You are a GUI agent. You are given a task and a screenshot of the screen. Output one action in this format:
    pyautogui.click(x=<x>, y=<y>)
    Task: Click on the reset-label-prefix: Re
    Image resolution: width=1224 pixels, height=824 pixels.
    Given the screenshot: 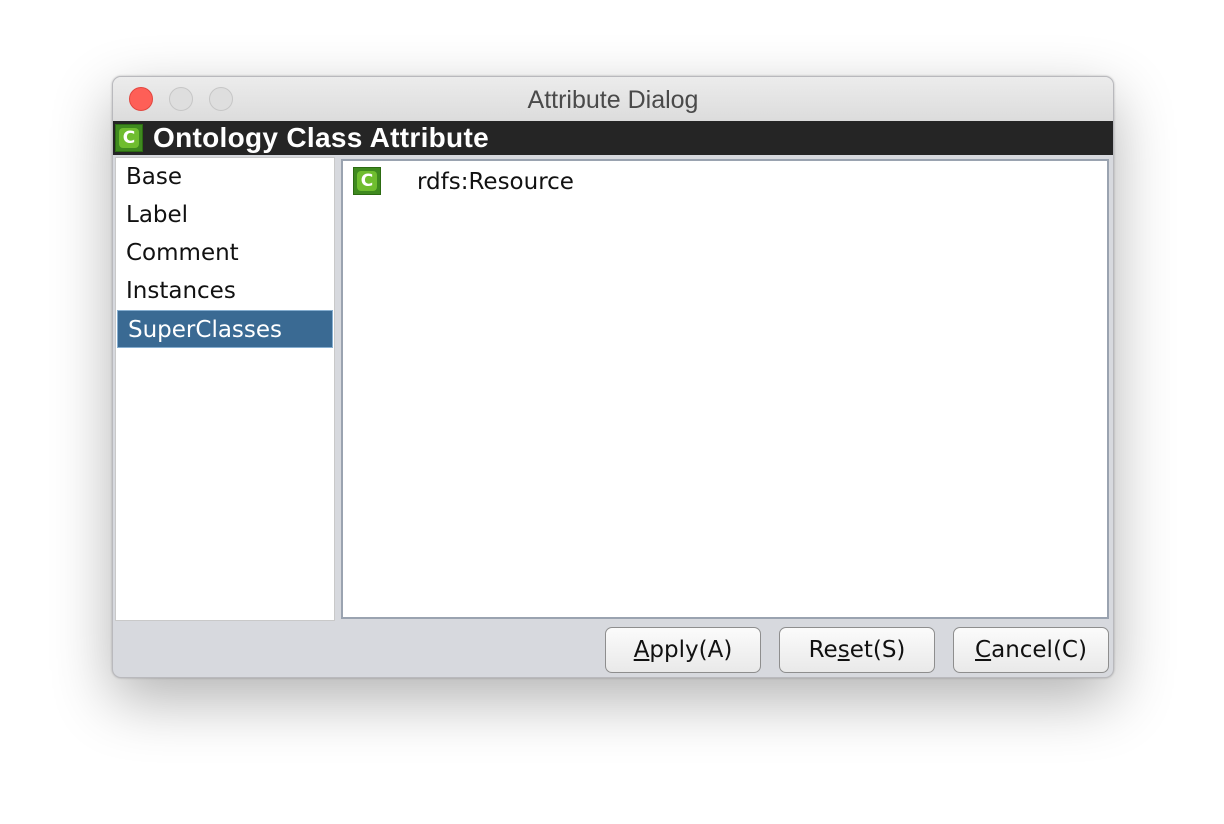 What is the action you would take?
    pyautogui.click(x=823, y=650)
    